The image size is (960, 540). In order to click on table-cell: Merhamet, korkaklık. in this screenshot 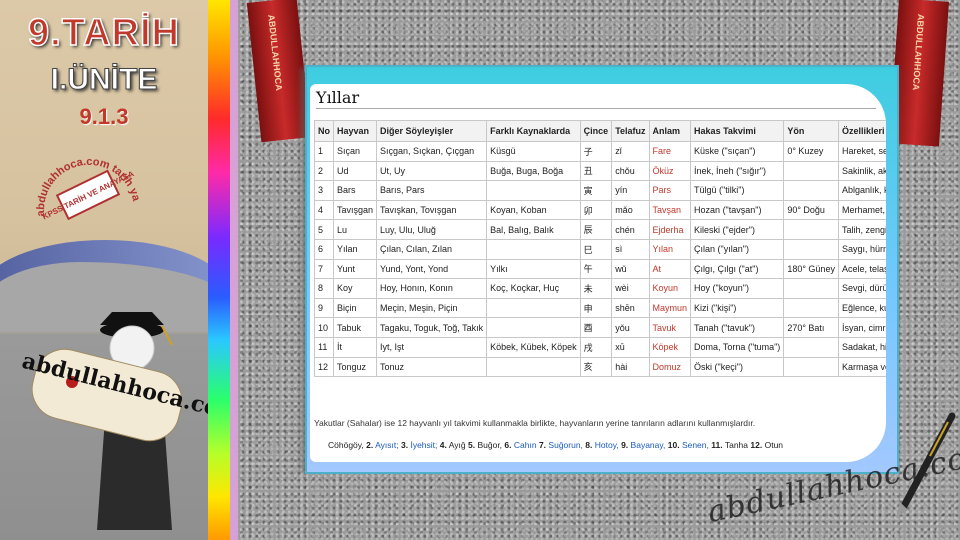, I will do `click(861, 210)`.